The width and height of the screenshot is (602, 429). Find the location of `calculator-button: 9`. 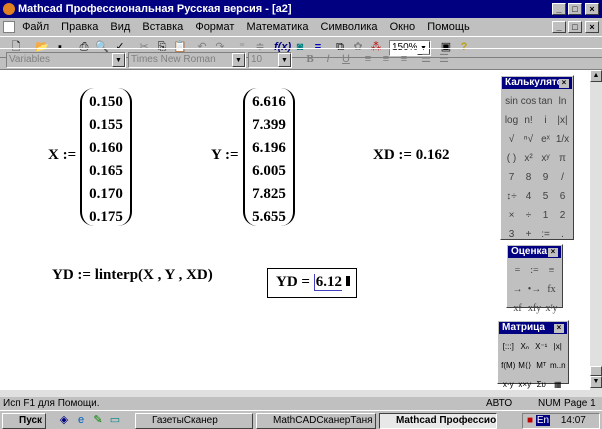

calculator-button: 9 is located at coordinates (545, 177).